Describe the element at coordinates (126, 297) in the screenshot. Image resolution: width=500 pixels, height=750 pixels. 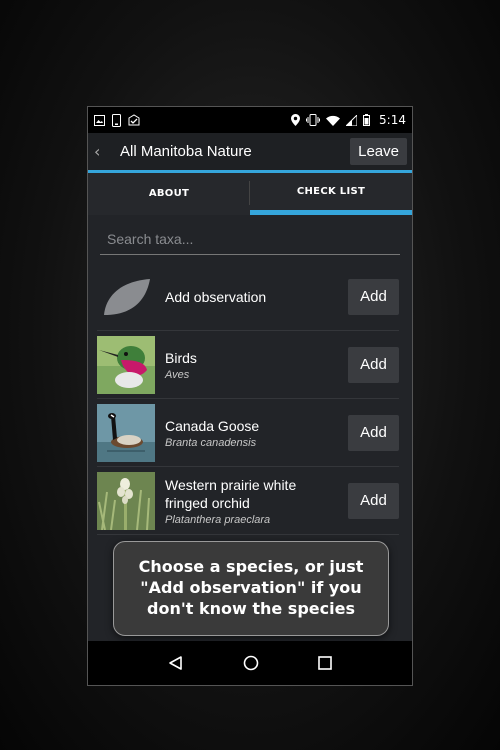
I see `leaf-icon` at that location.